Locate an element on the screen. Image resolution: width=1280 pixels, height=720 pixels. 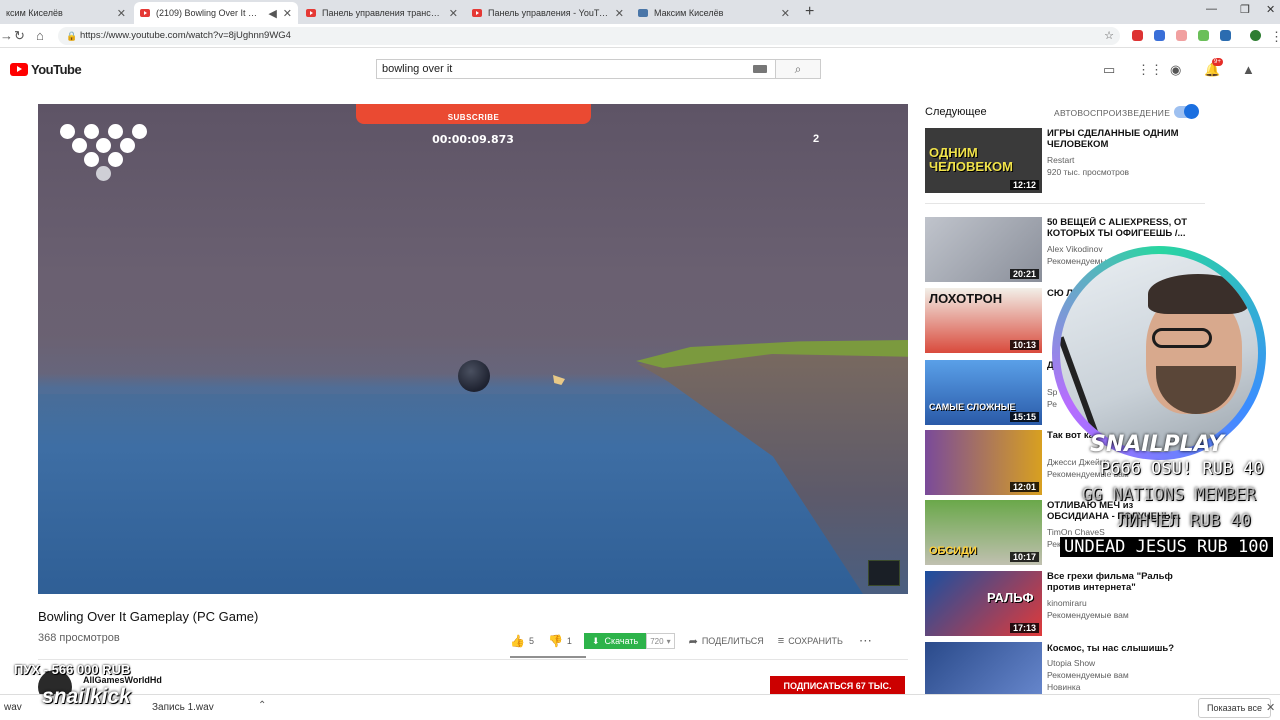
recommended-channel: Utopia Show is located at coordinates (1071, 663).